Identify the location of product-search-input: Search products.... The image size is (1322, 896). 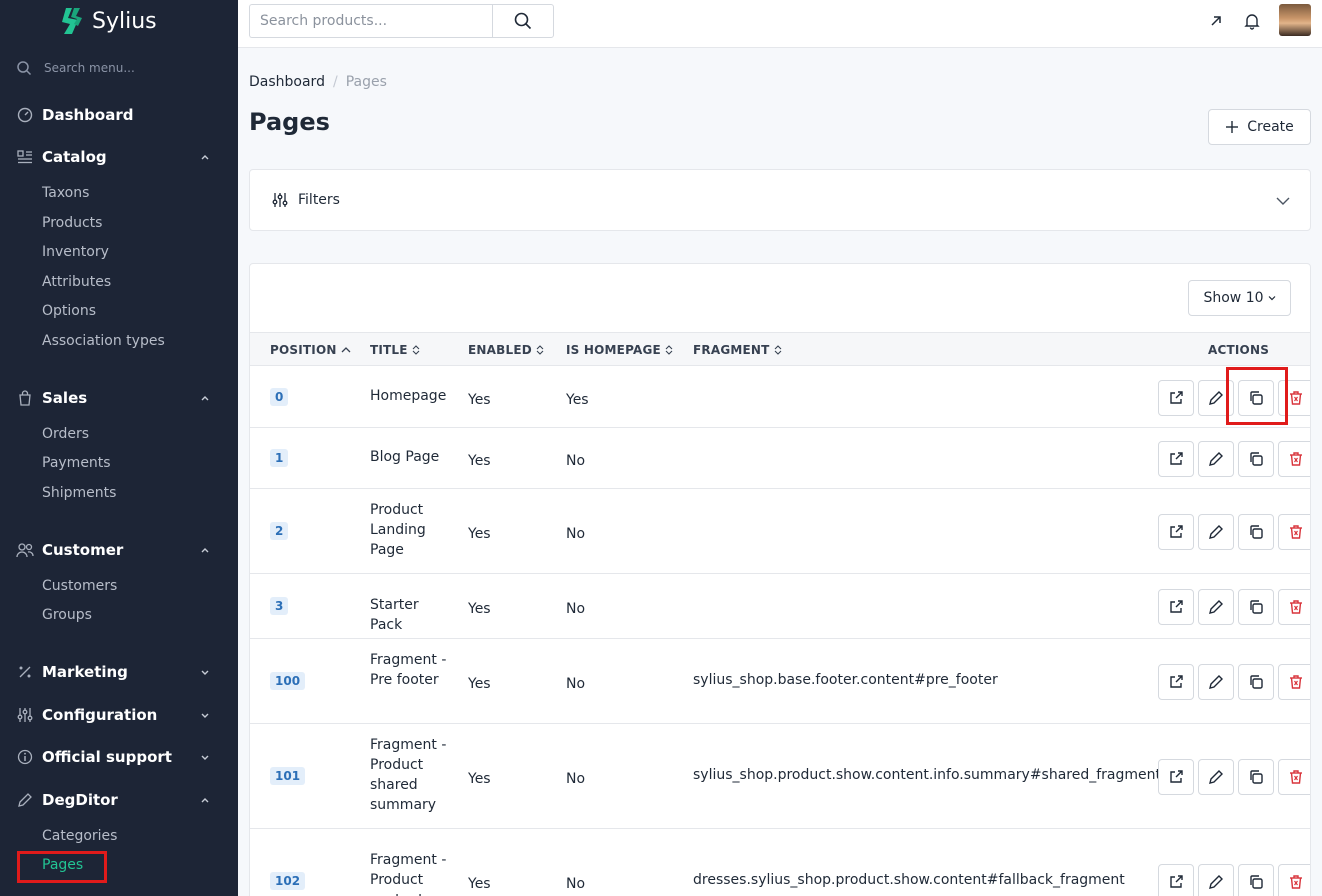
(371, 21).